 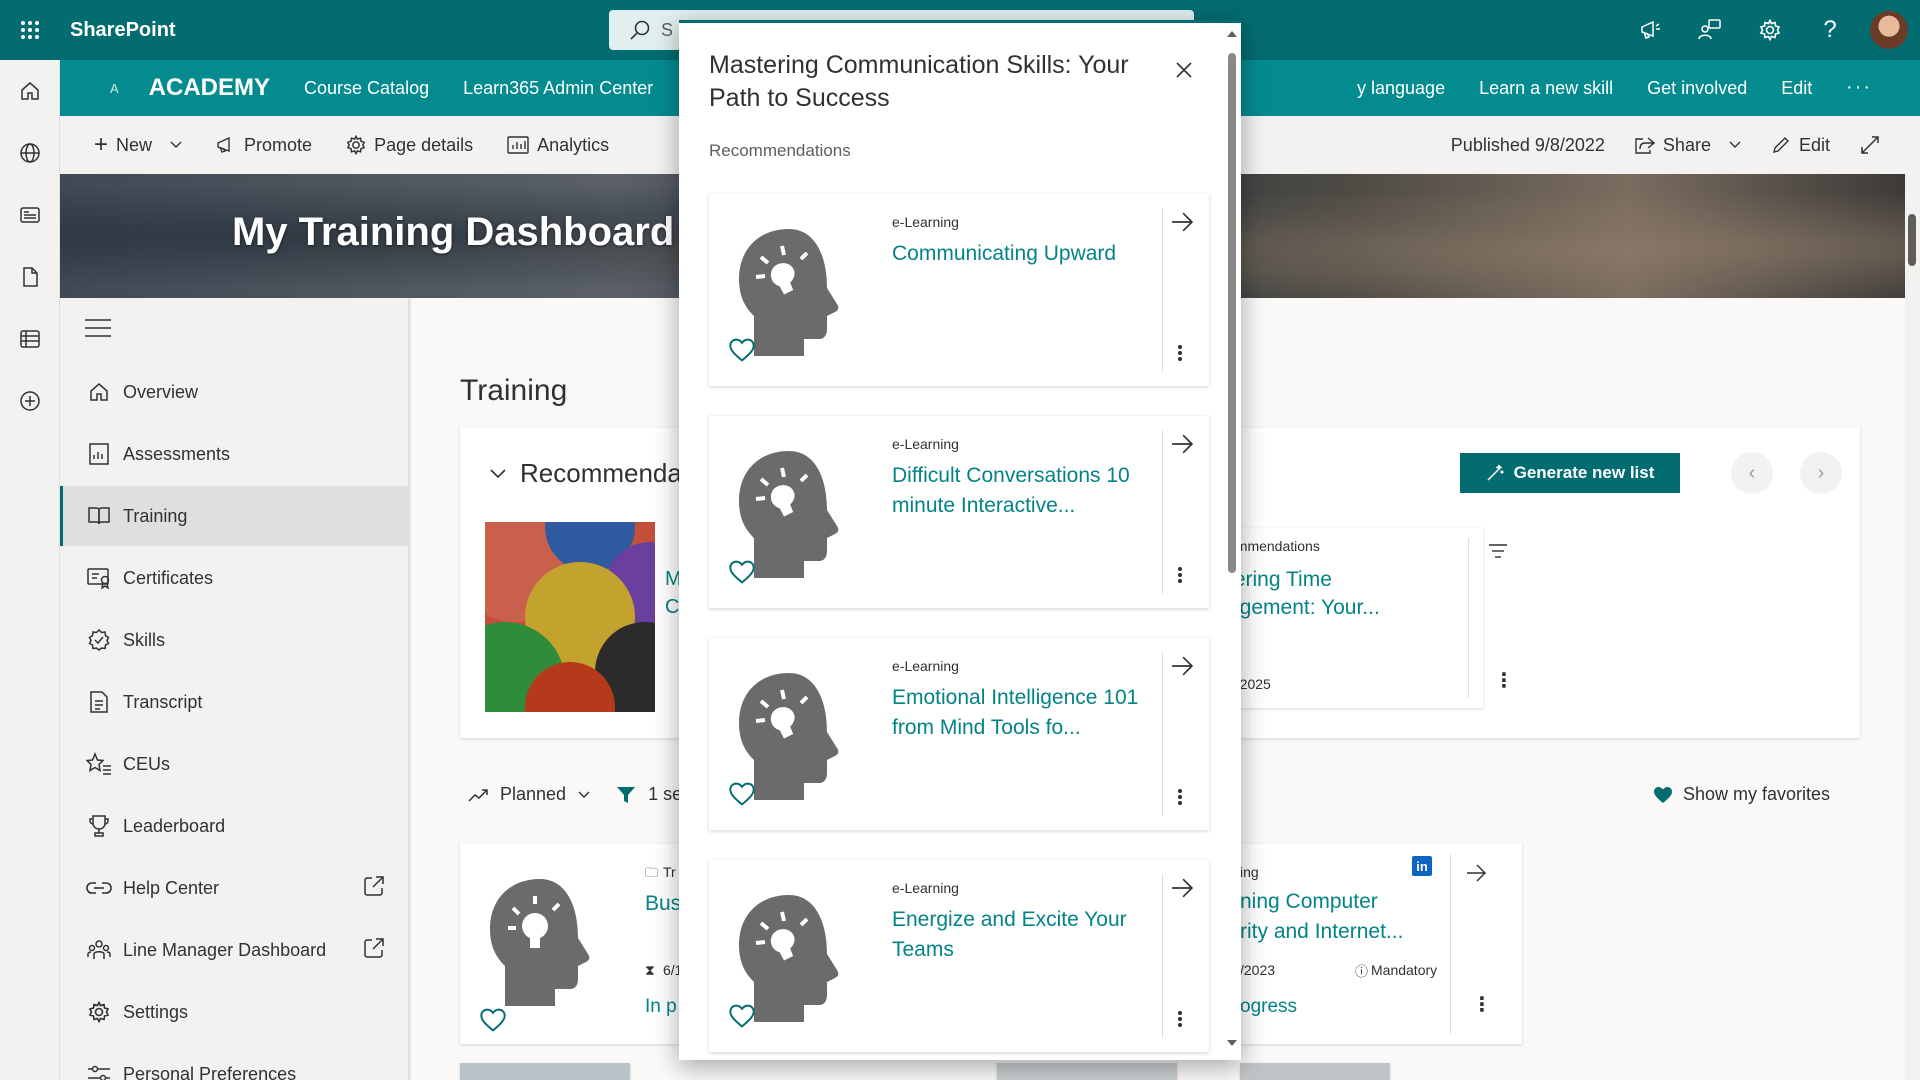 What do you see at coordinates (959, 290) in the screenshot?
I see `recommendation-card: e-Learning Communicating Upward` at bounding box center [959, 290].